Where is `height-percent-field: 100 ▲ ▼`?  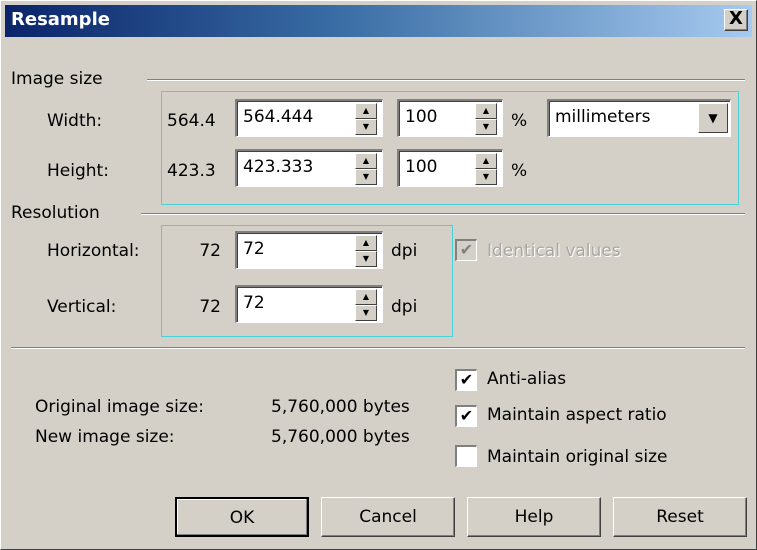
height-percent-field: 100 ▲ ▼ is located at coordinates (450, 168).